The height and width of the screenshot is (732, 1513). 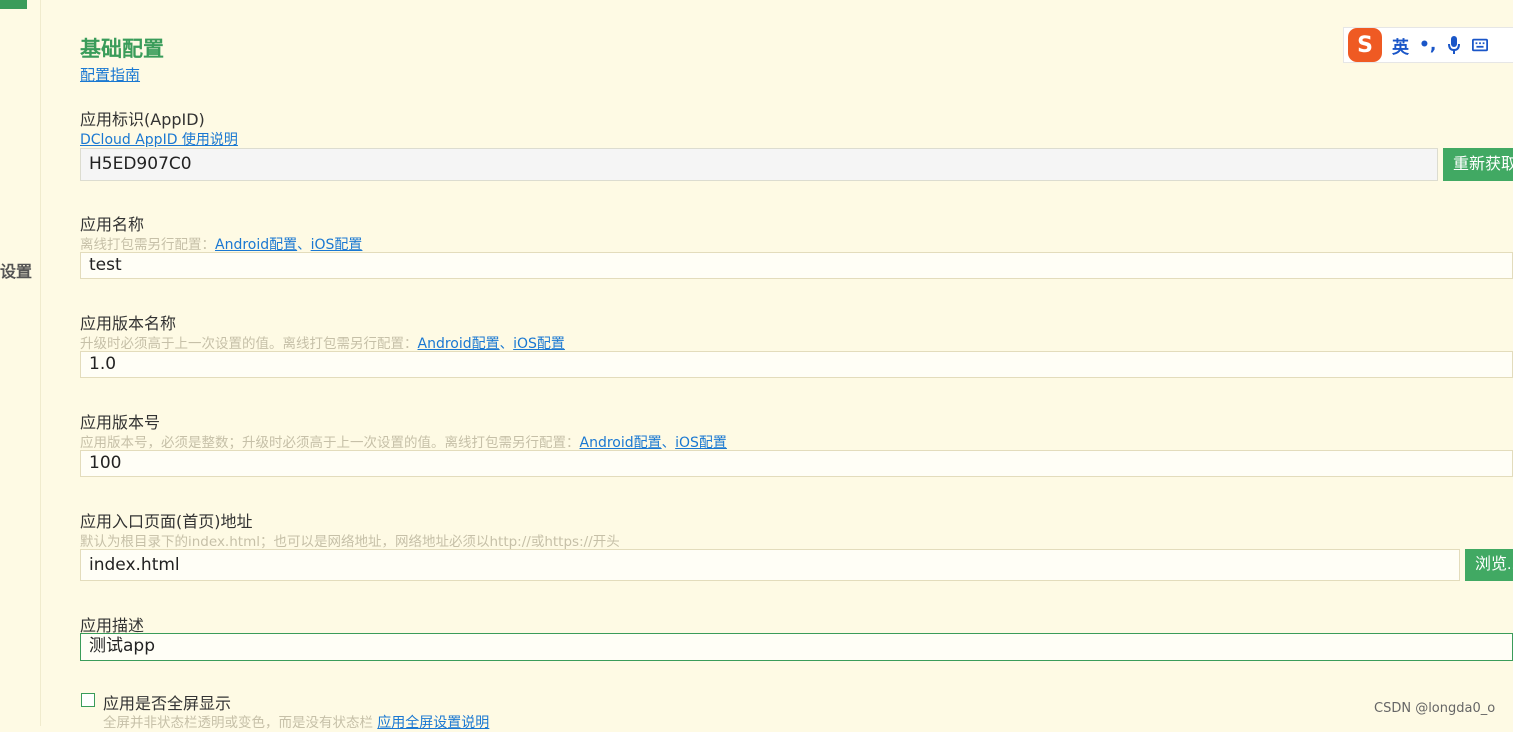 I want to click on fullscreen-checkbox, so click(x=88, y=700).